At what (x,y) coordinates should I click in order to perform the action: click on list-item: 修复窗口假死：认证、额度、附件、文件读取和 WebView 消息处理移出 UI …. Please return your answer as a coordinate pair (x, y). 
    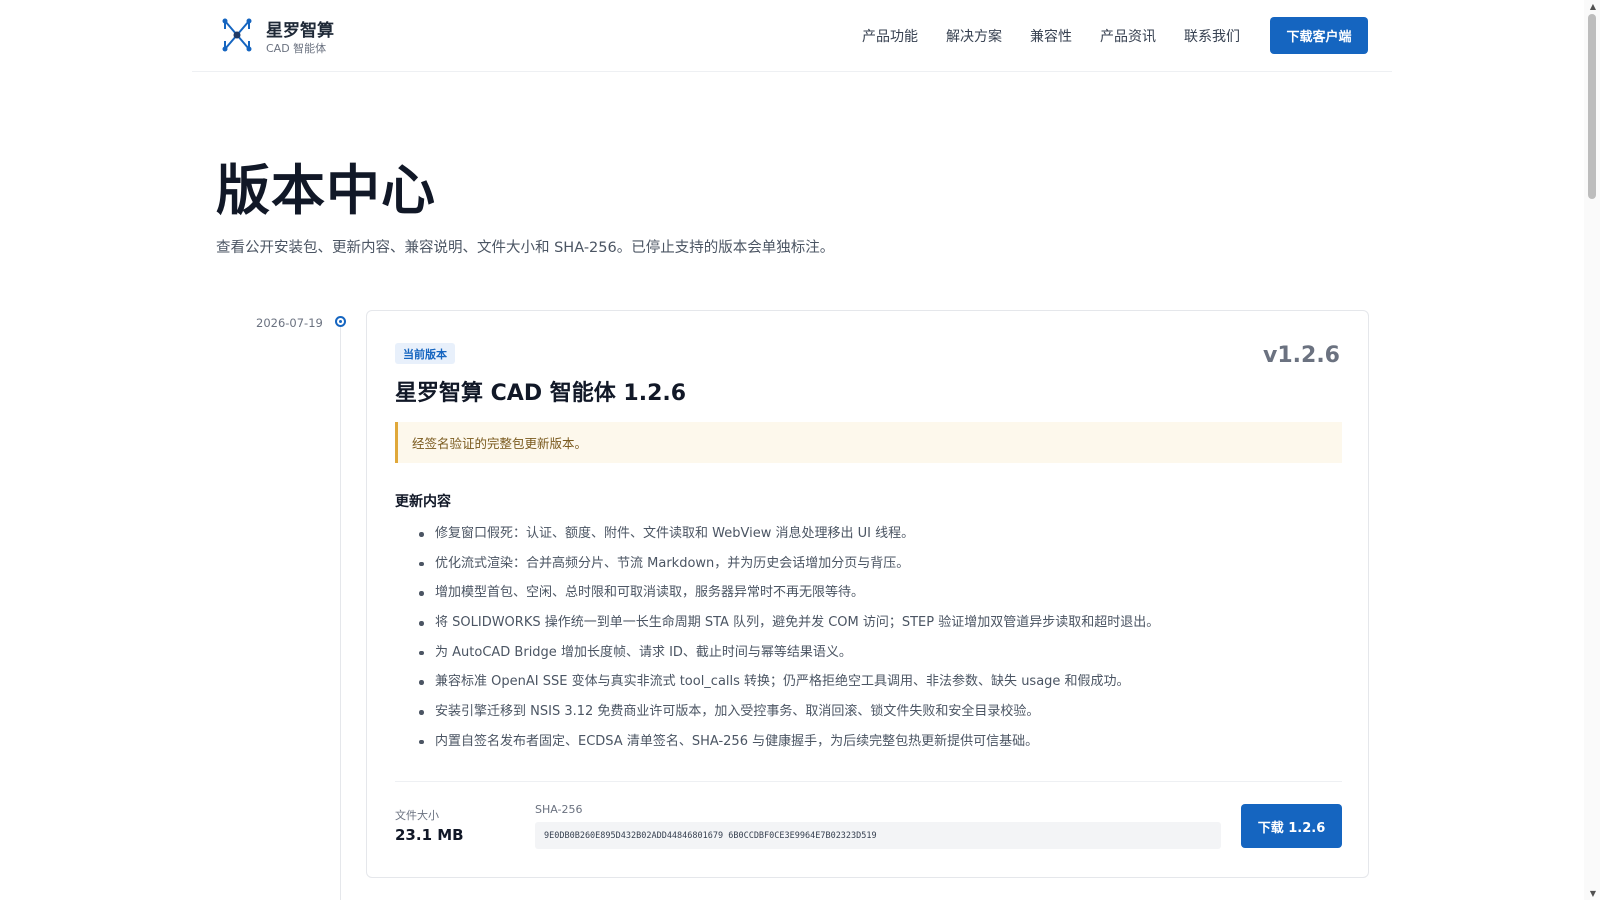
    Looking at the image, I should click on (879, 534).